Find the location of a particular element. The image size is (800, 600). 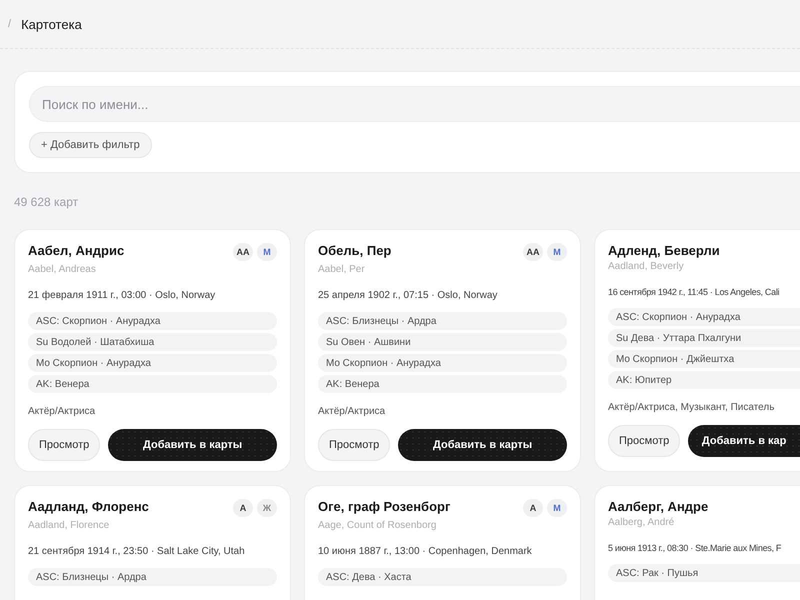

latin-name: Aabel, Andreas is located at coordinates (62, 269).